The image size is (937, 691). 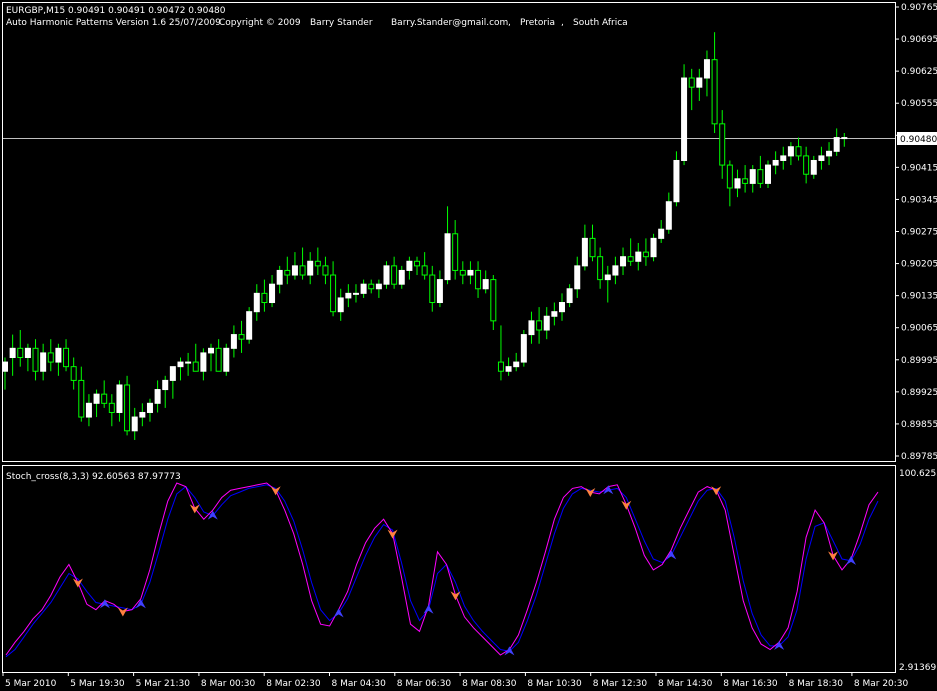 What do you see at coordinates (881, 684) in the screenshot?
I see `time-tick-label: 8 Mar 20:30` at bounding box center [881, 684].